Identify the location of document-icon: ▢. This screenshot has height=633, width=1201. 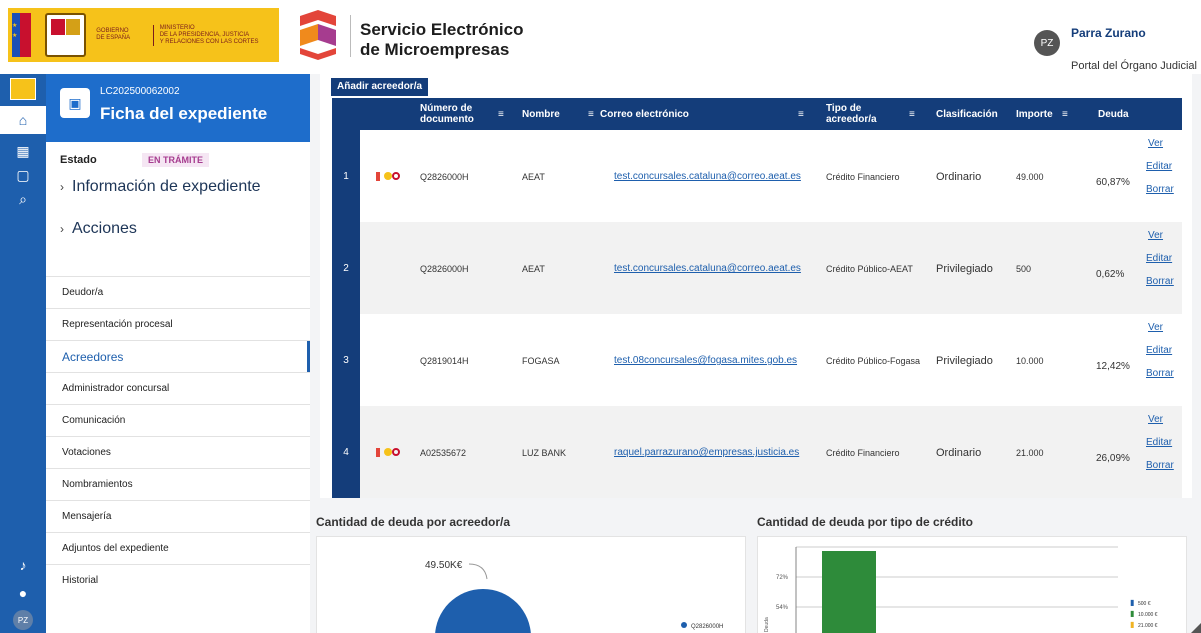
(23, 175).